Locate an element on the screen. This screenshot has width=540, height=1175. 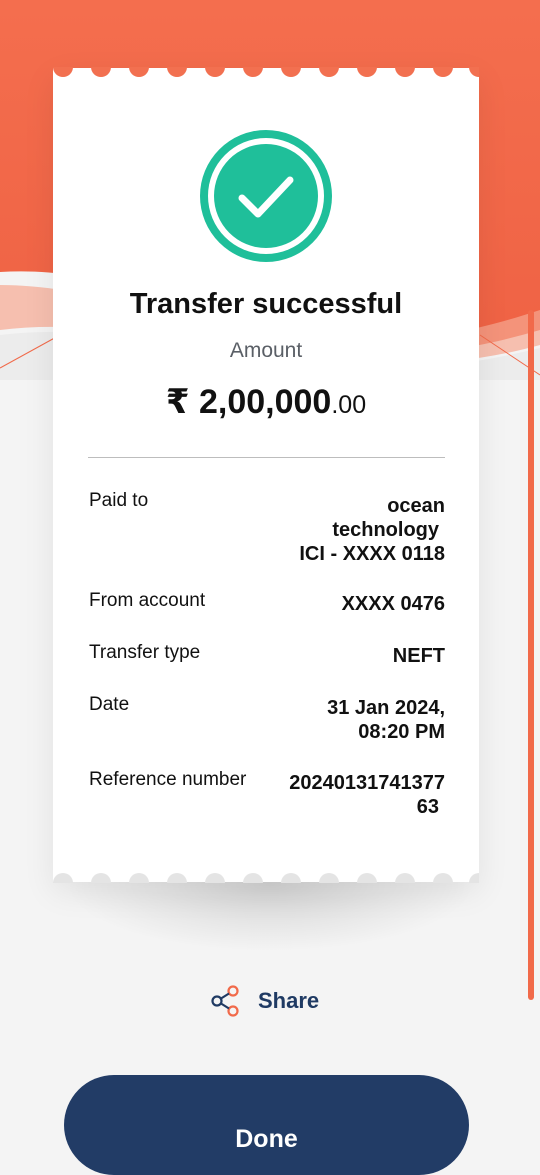
date-value: 31 Jan 2024, 08:20 PM is located at coordinates (386, 720).